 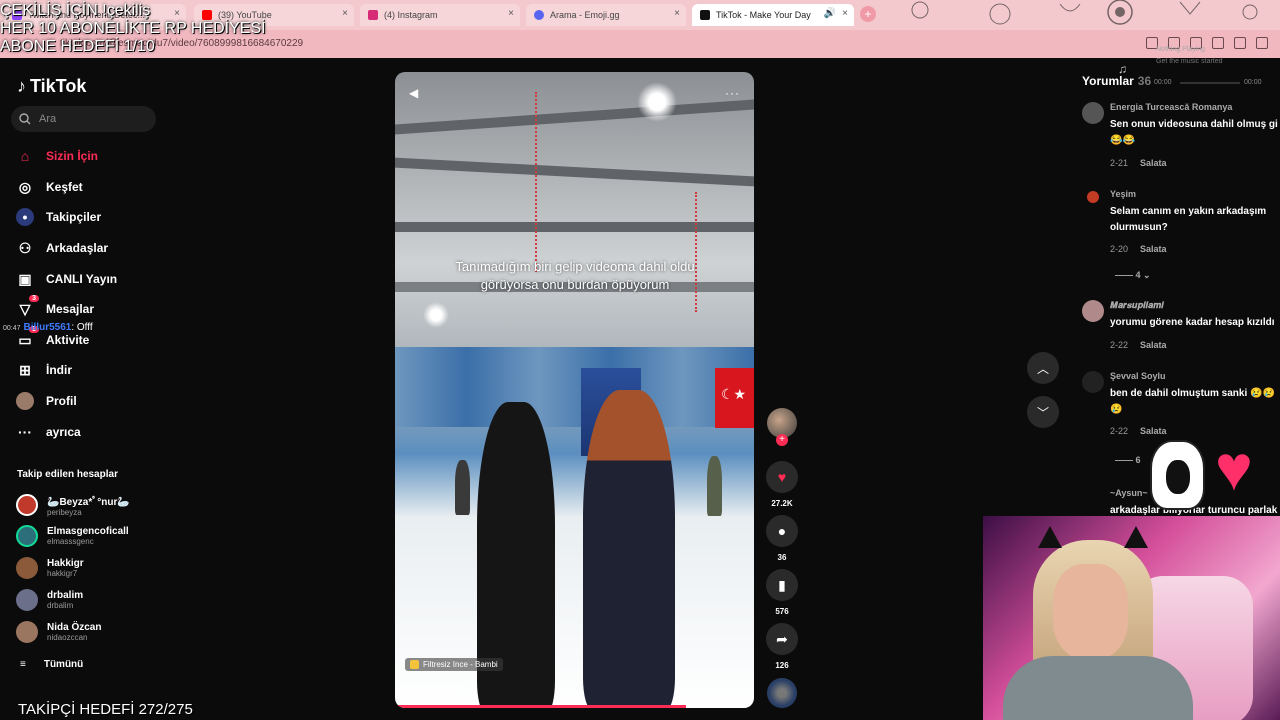 What do you see at coordinates (63, 432) in the screenshot?
I see `nav-label: ayrıca` at bounding box center [63, 432].